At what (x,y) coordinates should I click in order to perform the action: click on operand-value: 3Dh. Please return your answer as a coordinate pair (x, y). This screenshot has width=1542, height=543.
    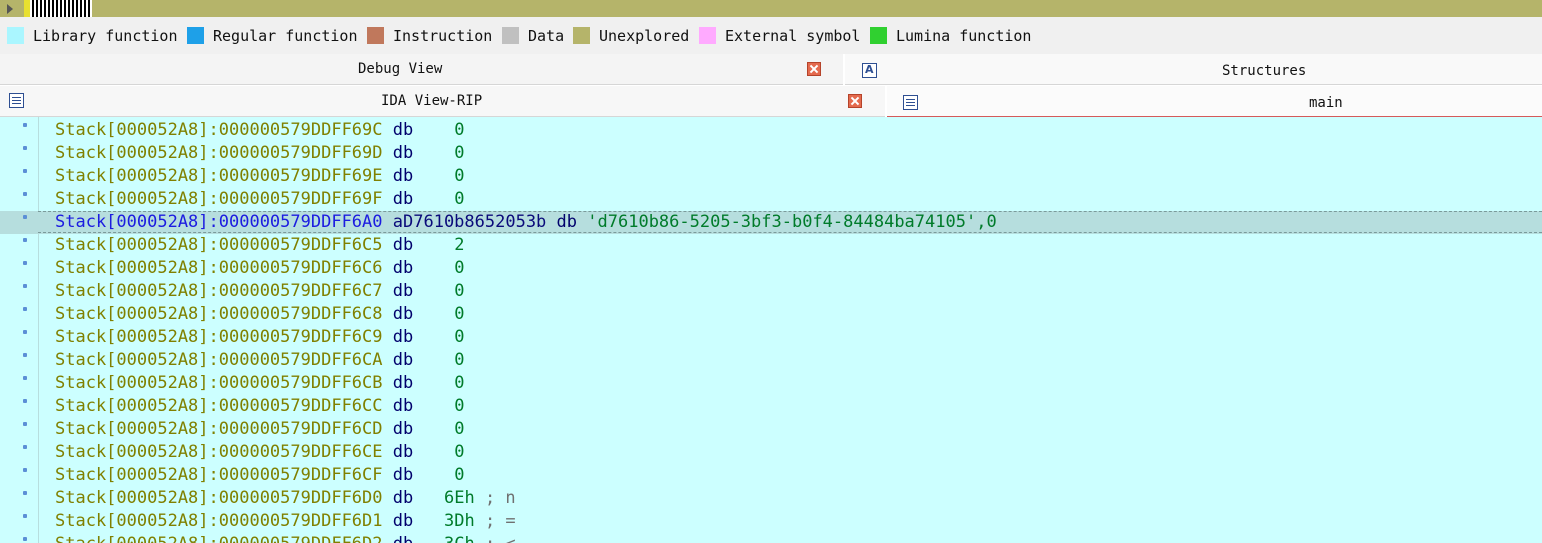
    Looking at the image, I should click on (459, 521).